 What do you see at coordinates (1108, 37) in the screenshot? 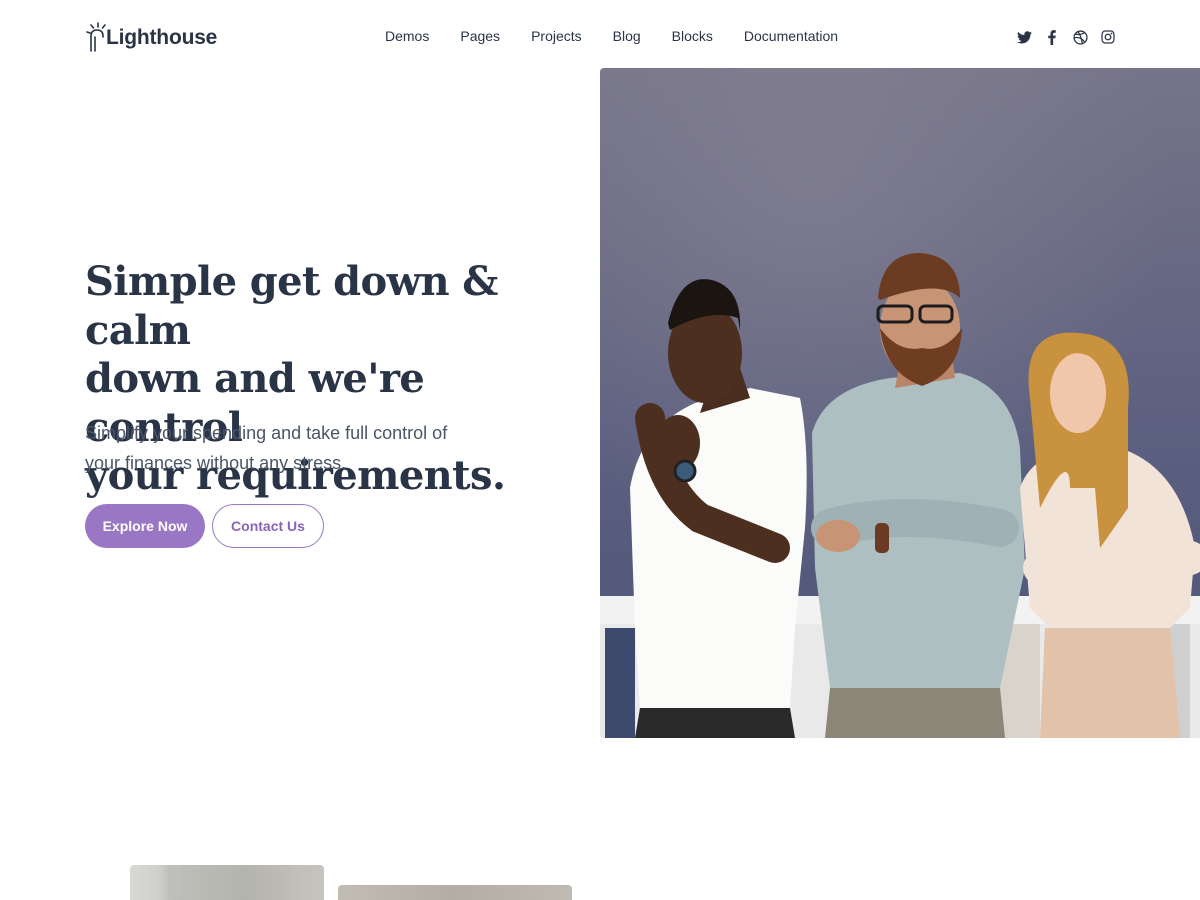
I see `instagram-icon` at bounding box center [1108, 37].